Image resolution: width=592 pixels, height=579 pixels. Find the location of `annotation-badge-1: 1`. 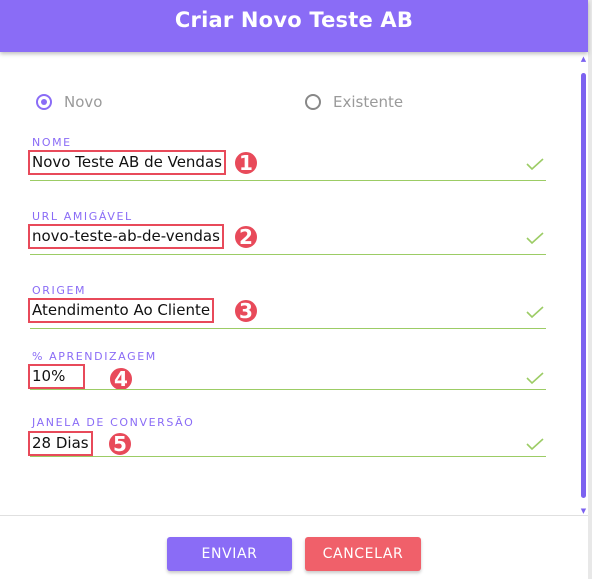

annotation-badge-1: 1 is located at coordinates (246, 163).